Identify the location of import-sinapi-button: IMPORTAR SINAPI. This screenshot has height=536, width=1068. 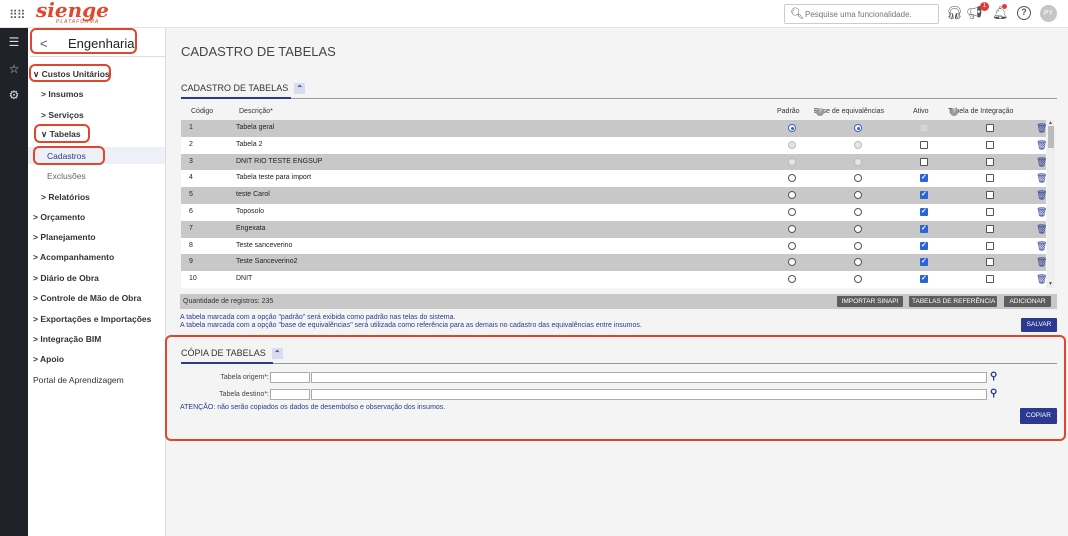
(870, 301).